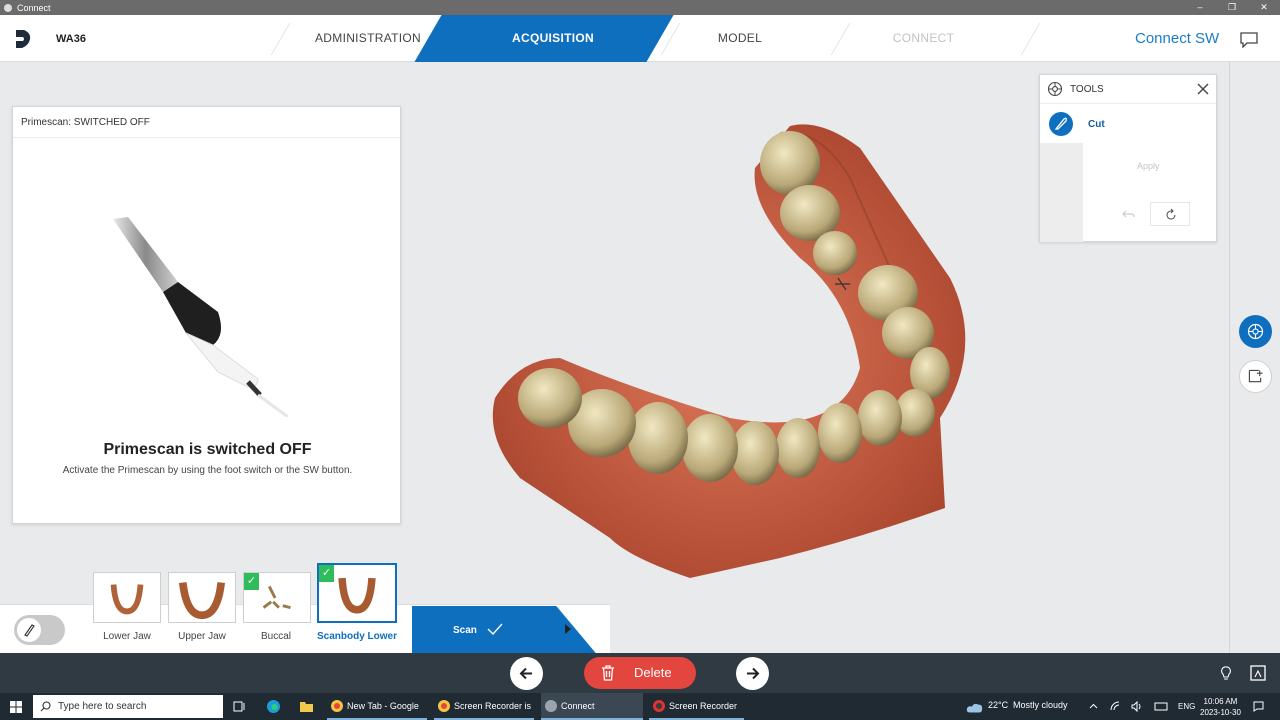 The image size is (1280, 720). What do you see at coordinates (1129, 214) in the screenshot?
I see `undo-icon` at bounding box center [1129, 214].